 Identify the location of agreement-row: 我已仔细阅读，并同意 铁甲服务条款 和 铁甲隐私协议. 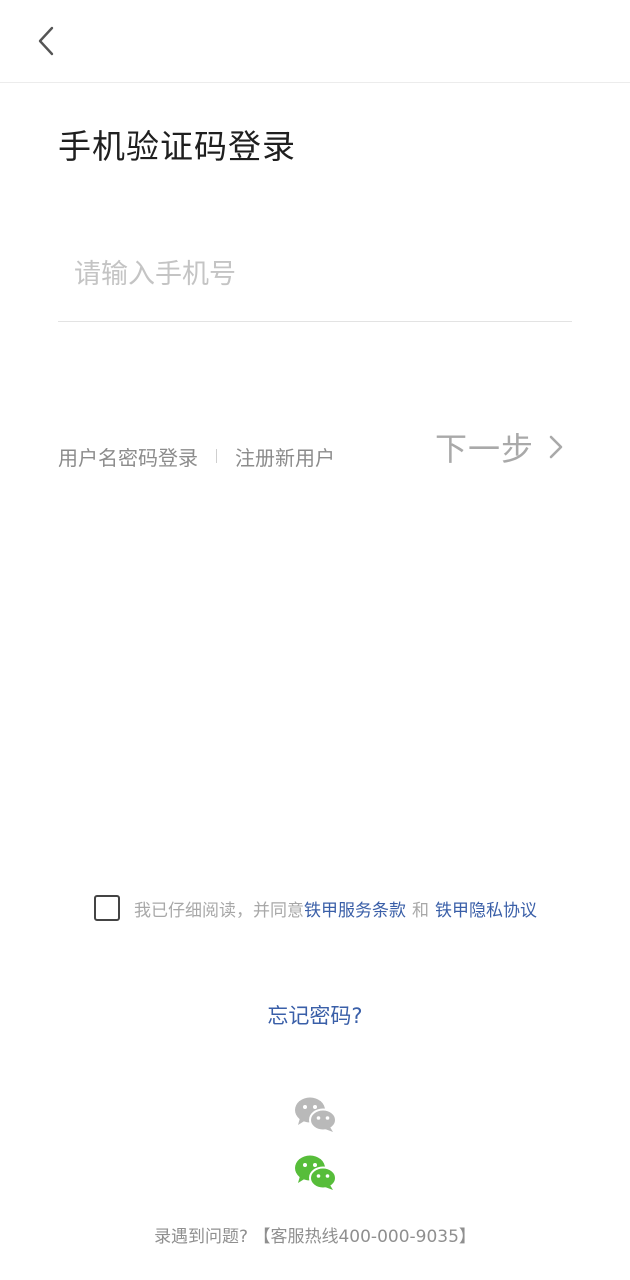
(315, 908).